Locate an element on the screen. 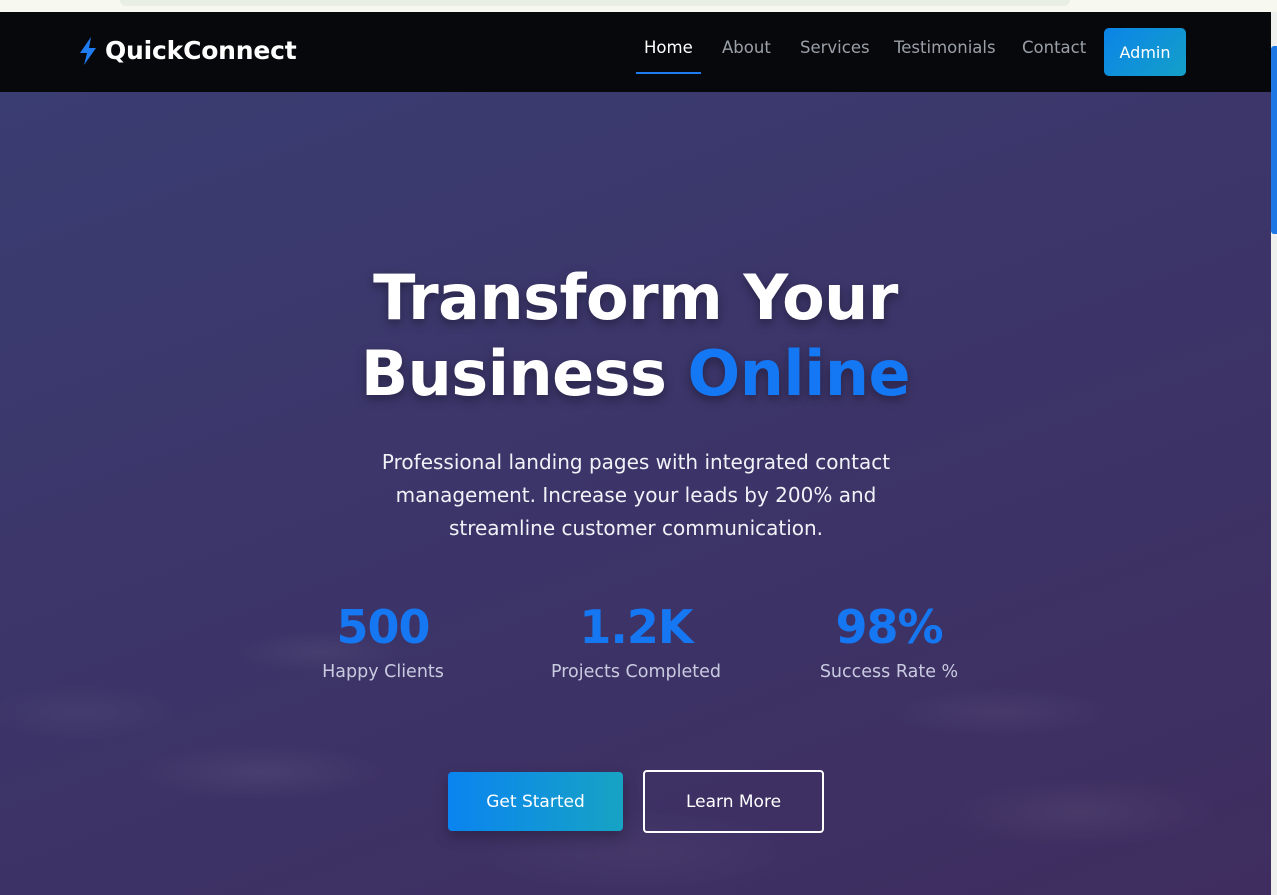 The image size is (1277, 895). nav-link-services: Services is located at coordinates (835, 47).